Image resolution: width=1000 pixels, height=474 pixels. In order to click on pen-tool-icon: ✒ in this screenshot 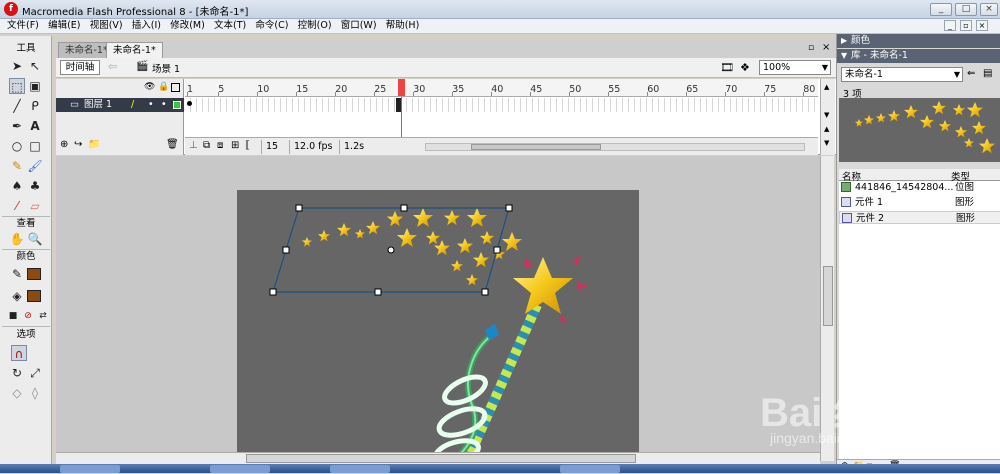, I will do `click(17, 126)`.